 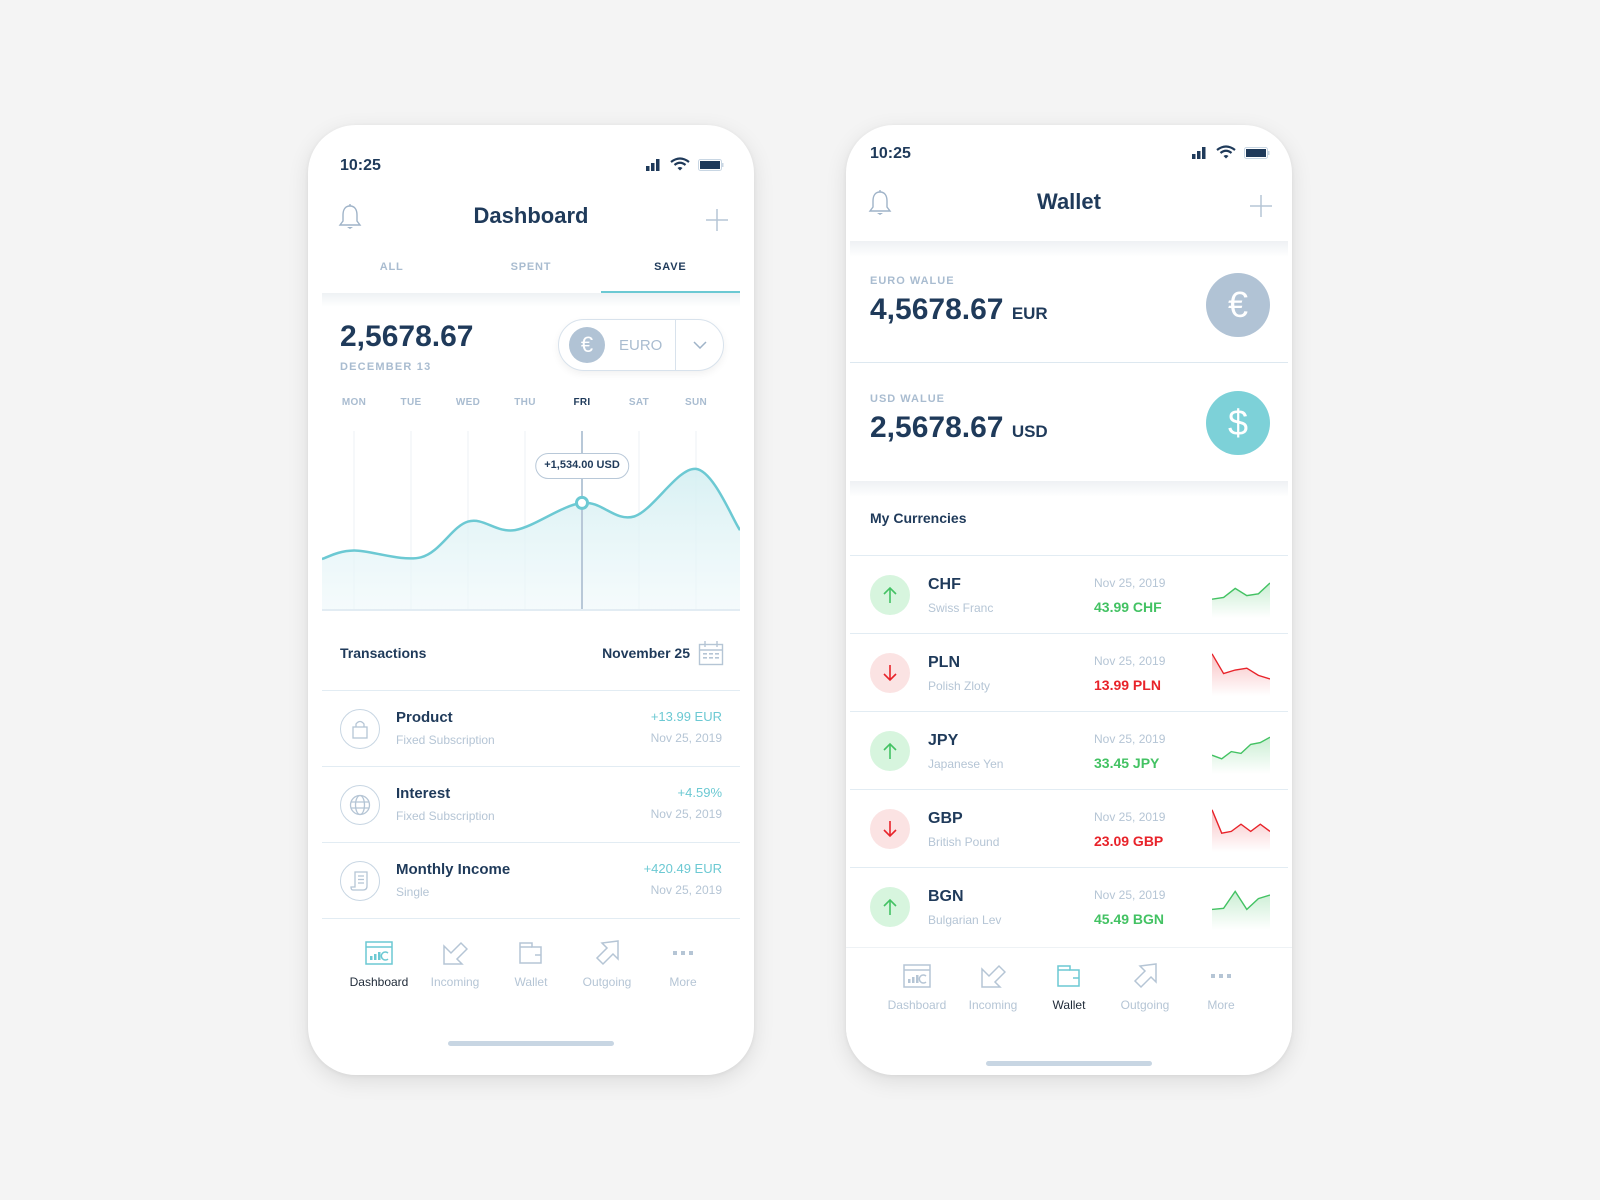 What do you see at coordinates (653, 165) in the screenshot?
I see `signal-icon` at bounding box center [653, 165].